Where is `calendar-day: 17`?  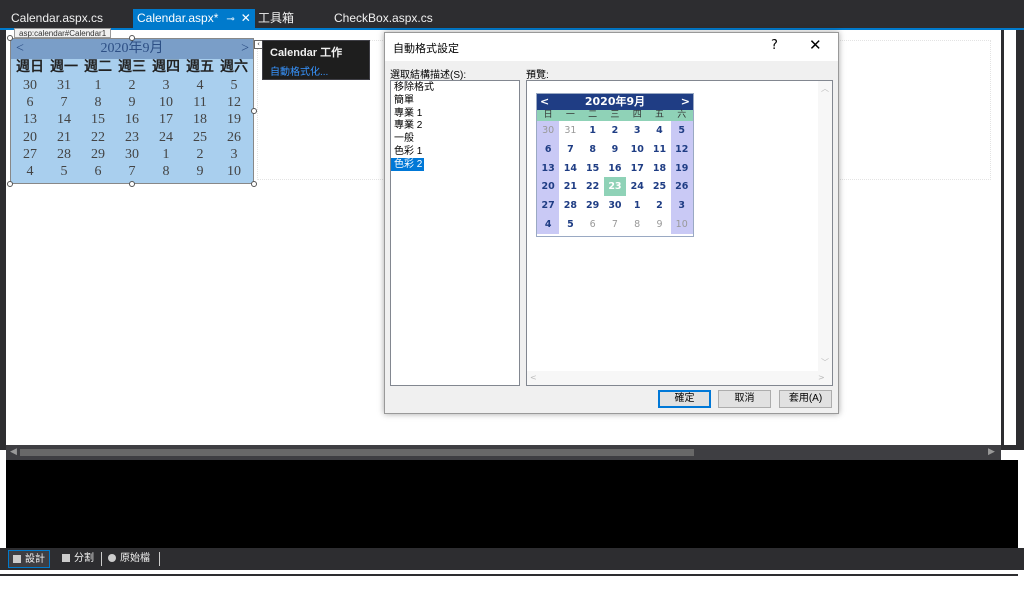
calendar-day: 17 is located at coordinates (166, 119).